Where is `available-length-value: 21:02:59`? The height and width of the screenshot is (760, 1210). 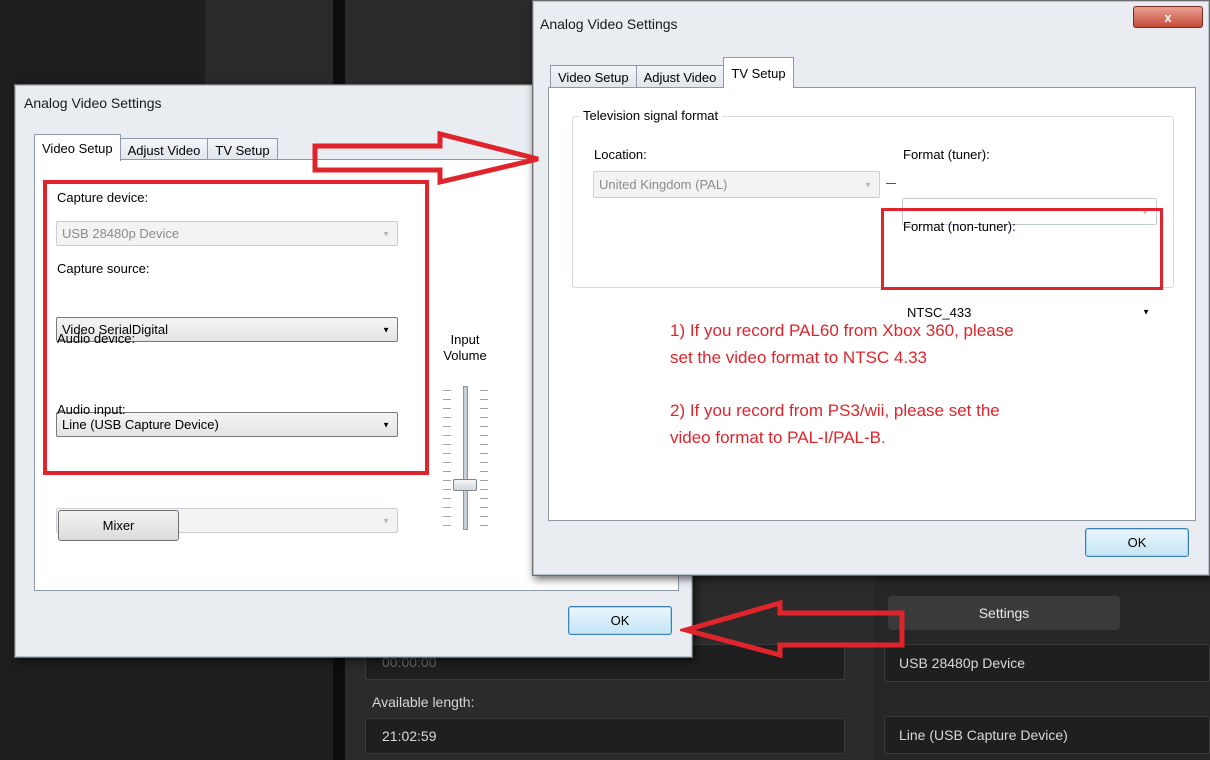 available-length-value: 21:02:59 is located at coordinates (409, 736).